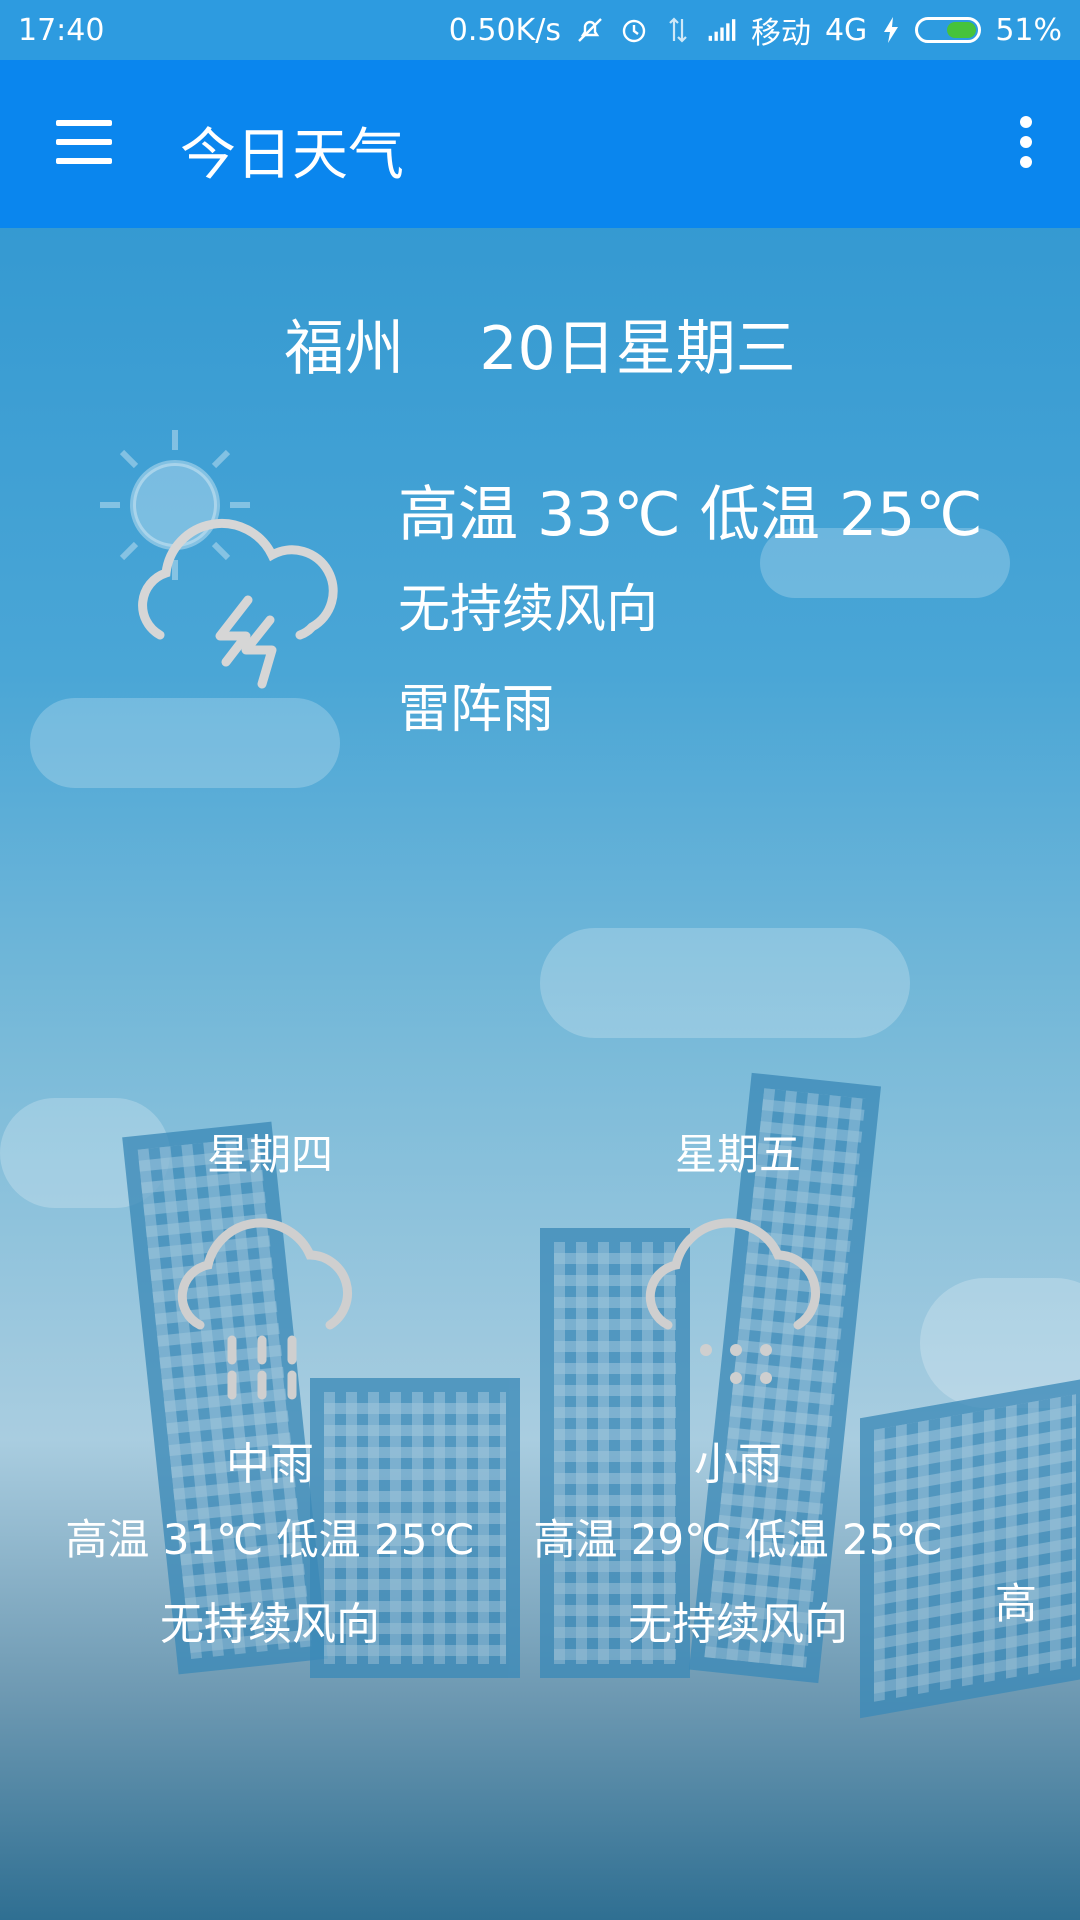  What do you see at coordinates (540, 144) in the screenshot?
I see `app-bar: 今日天气` at bounding box center [540, 144].